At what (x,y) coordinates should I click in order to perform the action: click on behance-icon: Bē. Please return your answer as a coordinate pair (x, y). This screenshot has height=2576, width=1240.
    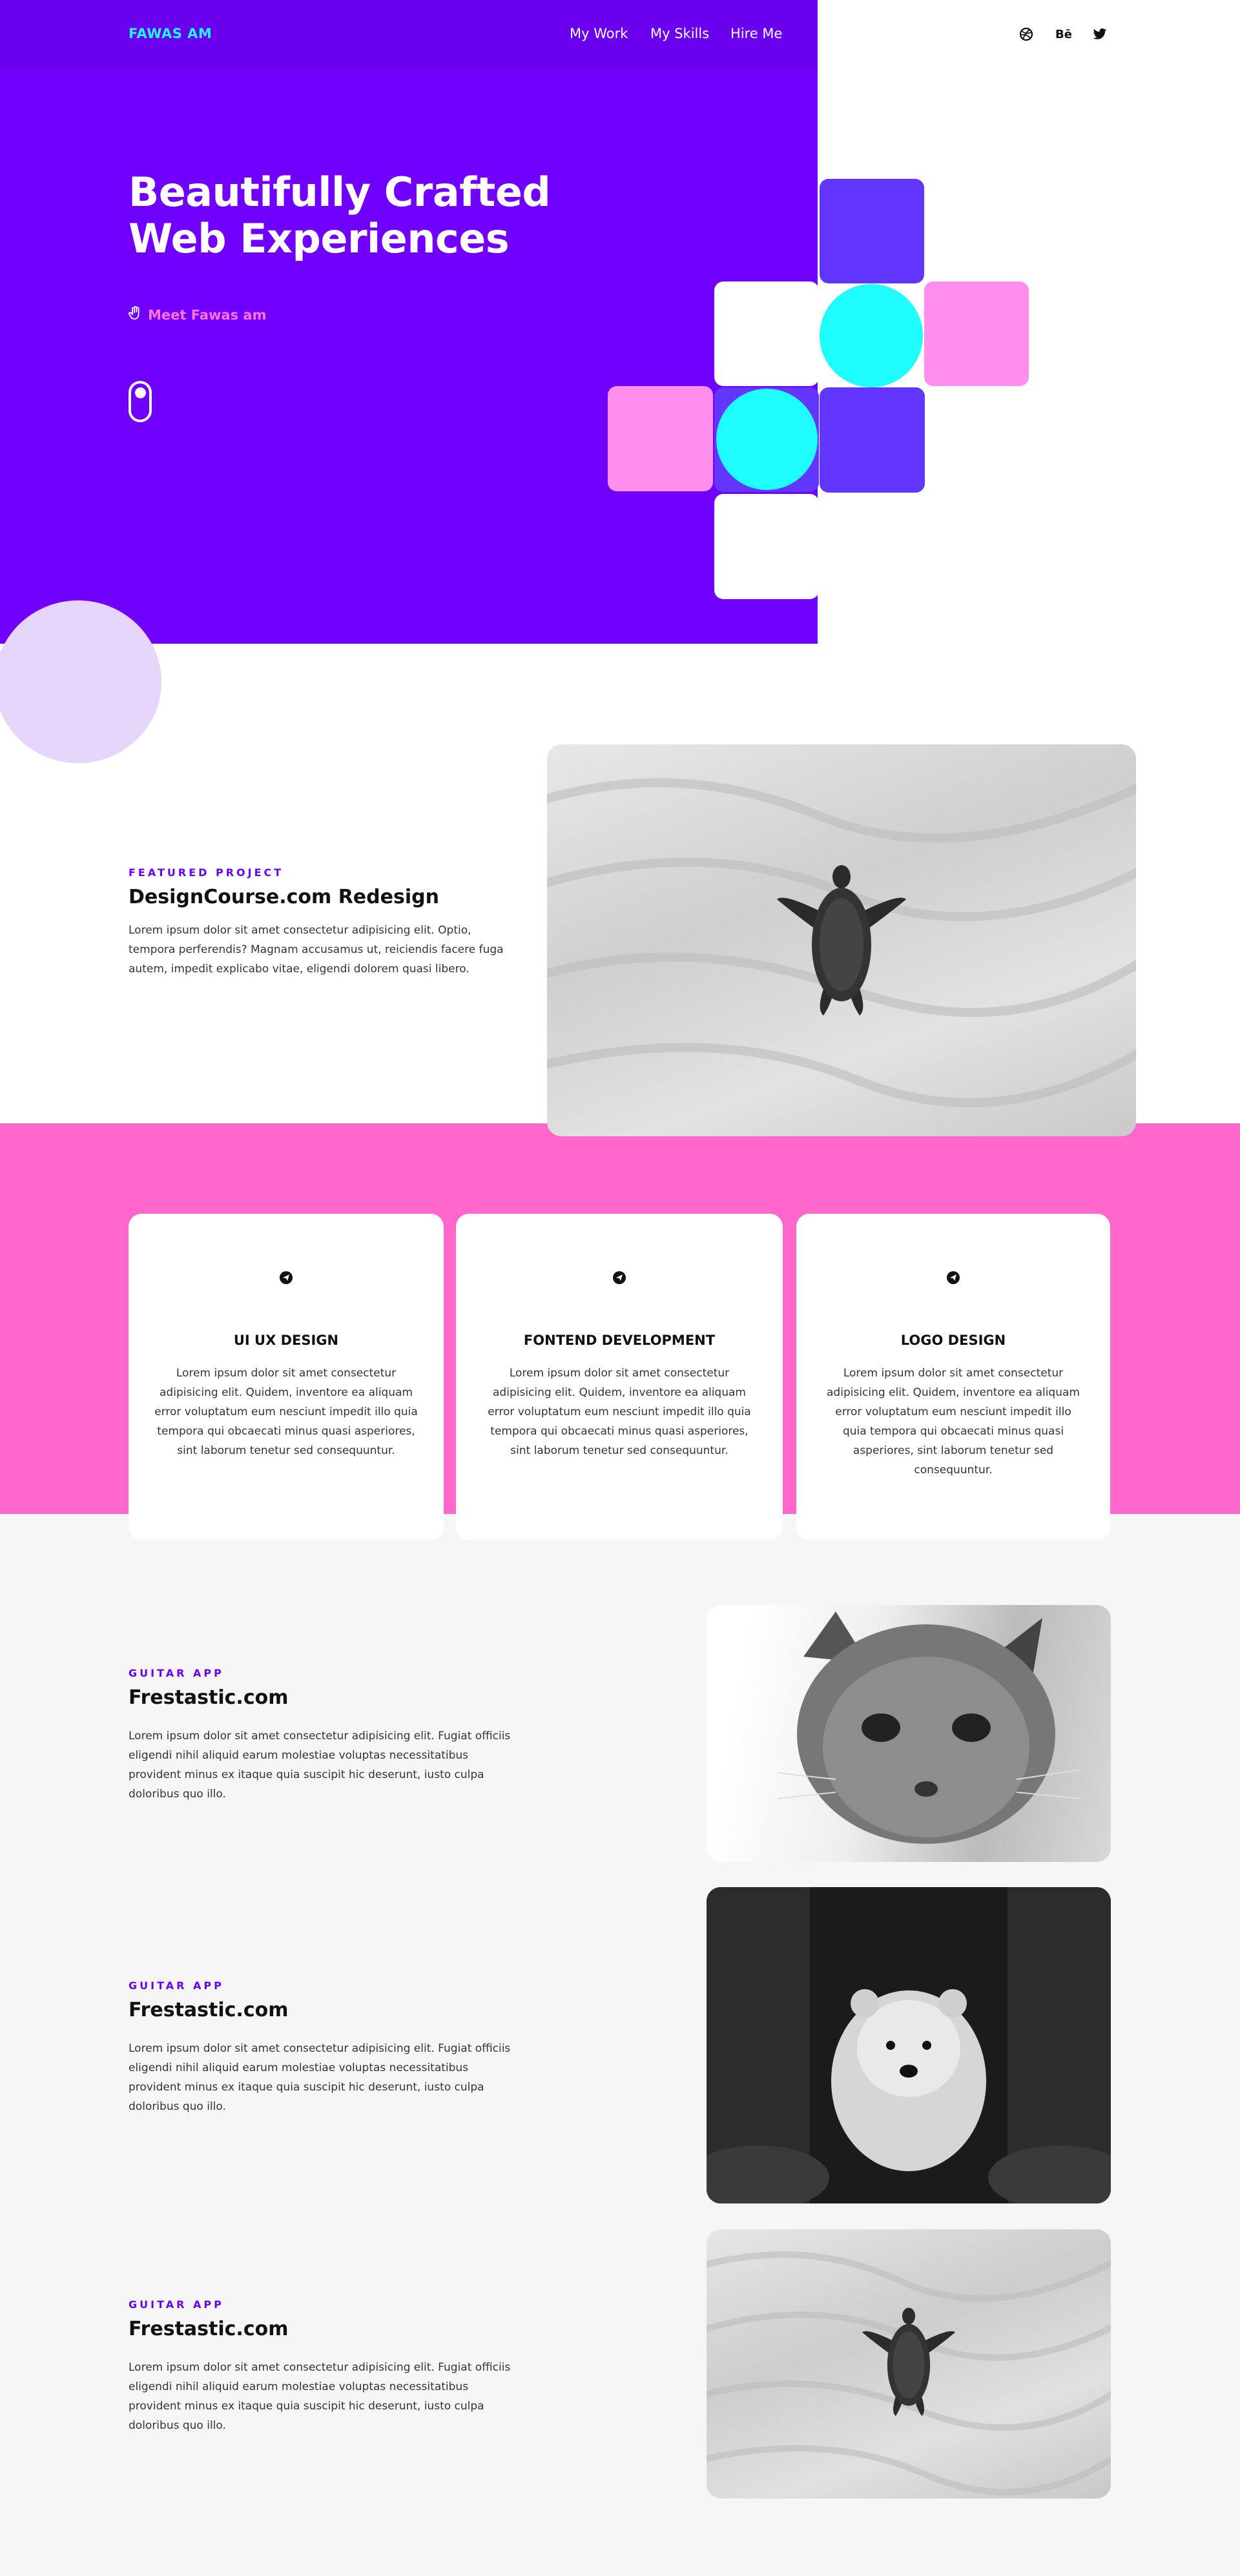
    Looking at the image, I should click on (1064, 34).